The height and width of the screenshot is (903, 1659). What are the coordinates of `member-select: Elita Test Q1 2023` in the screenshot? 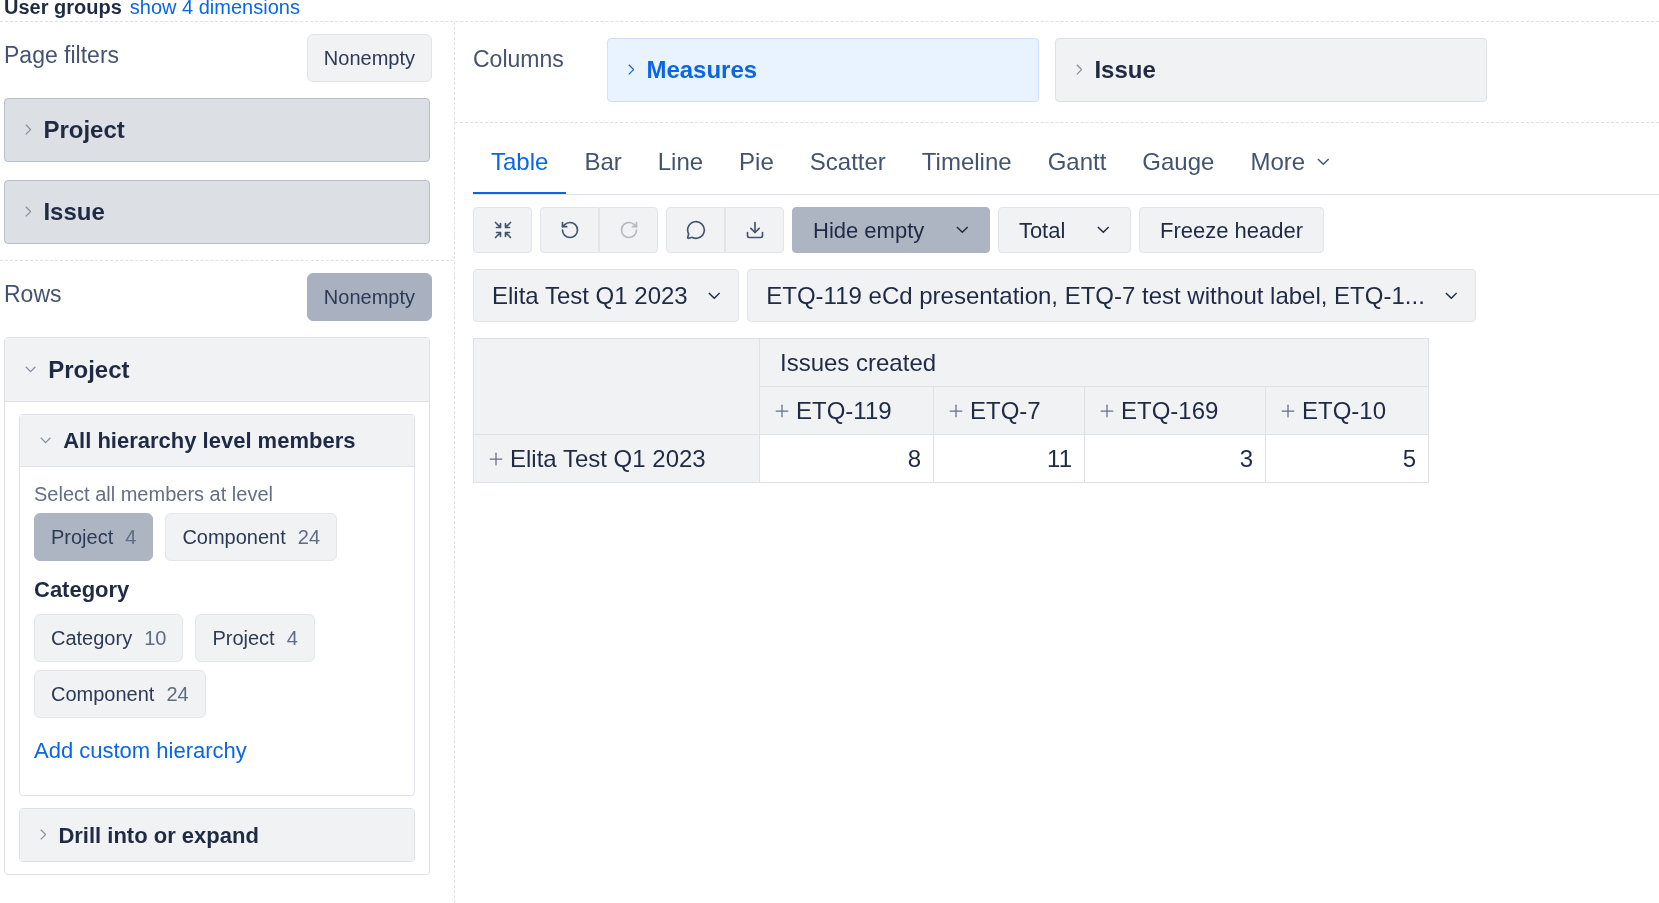 It's located at (606, 295).